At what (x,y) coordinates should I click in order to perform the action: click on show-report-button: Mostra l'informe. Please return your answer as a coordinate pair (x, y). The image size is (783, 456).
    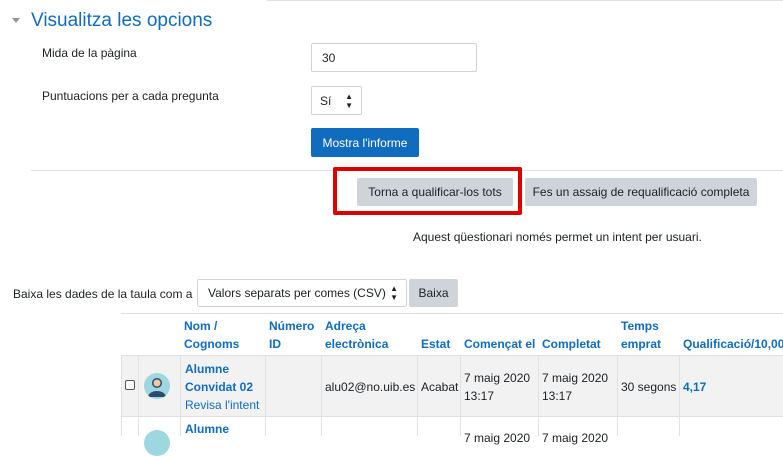
    Looking at the image, I should click on (365, 142).